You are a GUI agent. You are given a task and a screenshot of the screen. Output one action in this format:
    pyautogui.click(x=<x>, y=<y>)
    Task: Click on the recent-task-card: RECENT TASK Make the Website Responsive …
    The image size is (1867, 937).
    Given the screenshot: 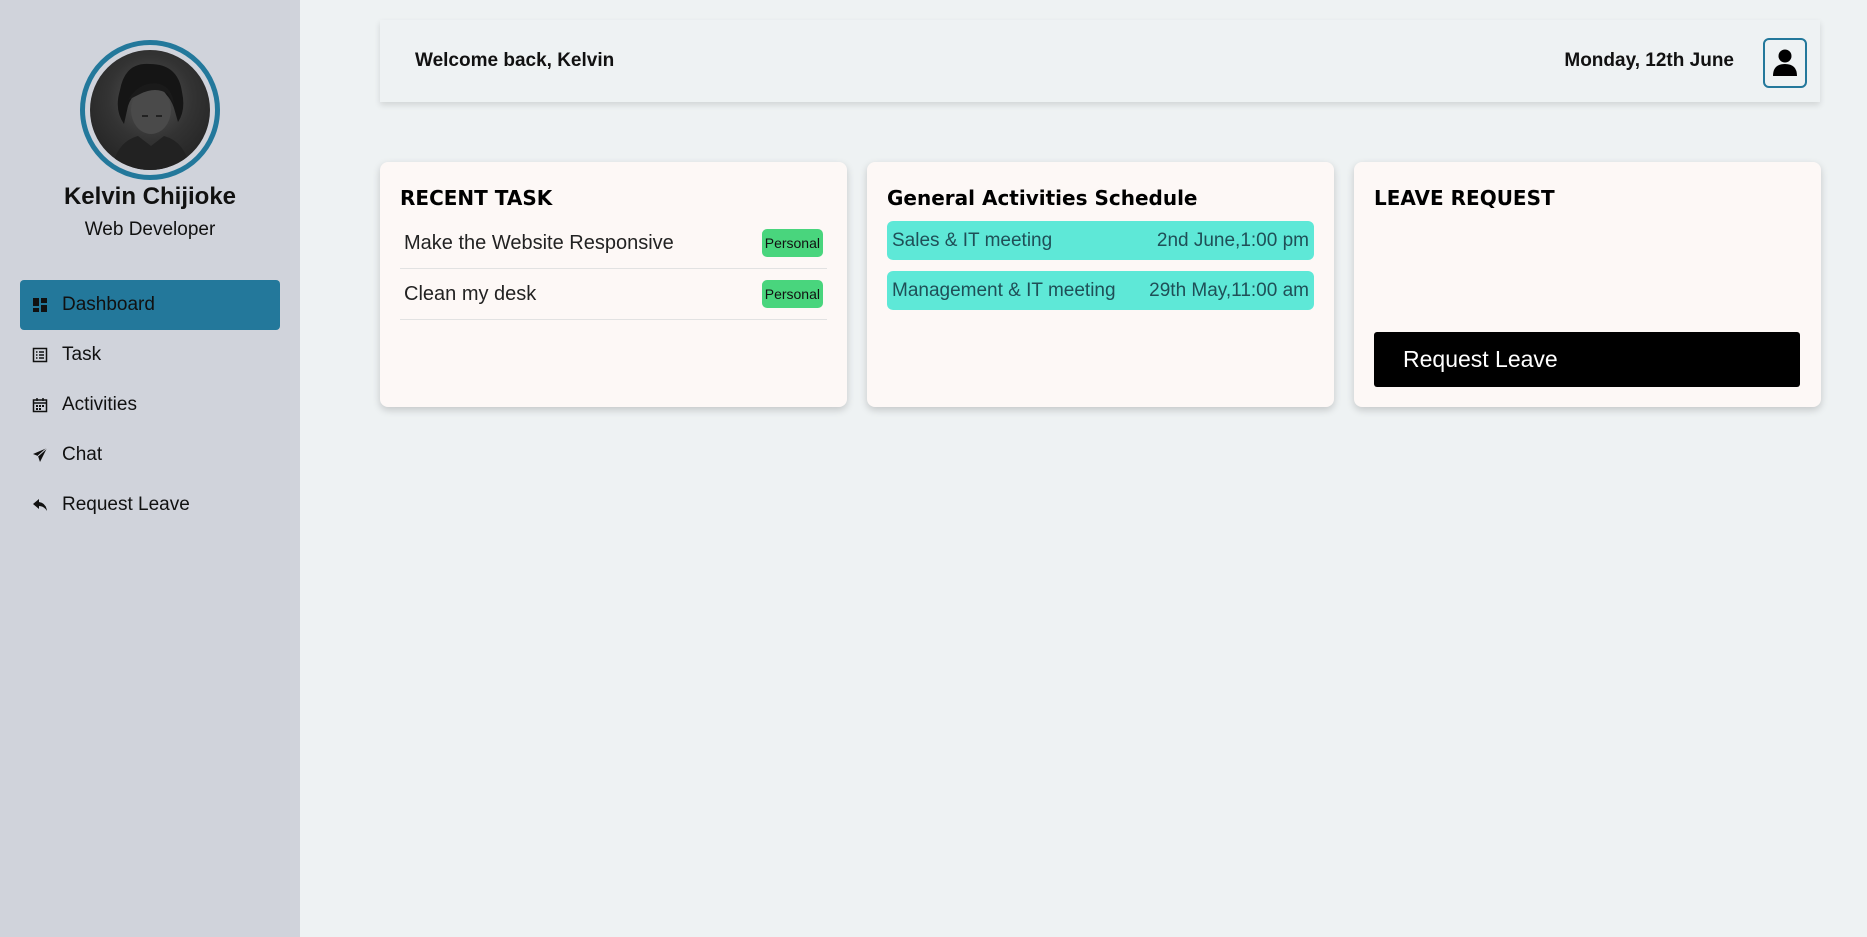 What is the action you would take?
    pyautogui.click(x=613, y=284)
    